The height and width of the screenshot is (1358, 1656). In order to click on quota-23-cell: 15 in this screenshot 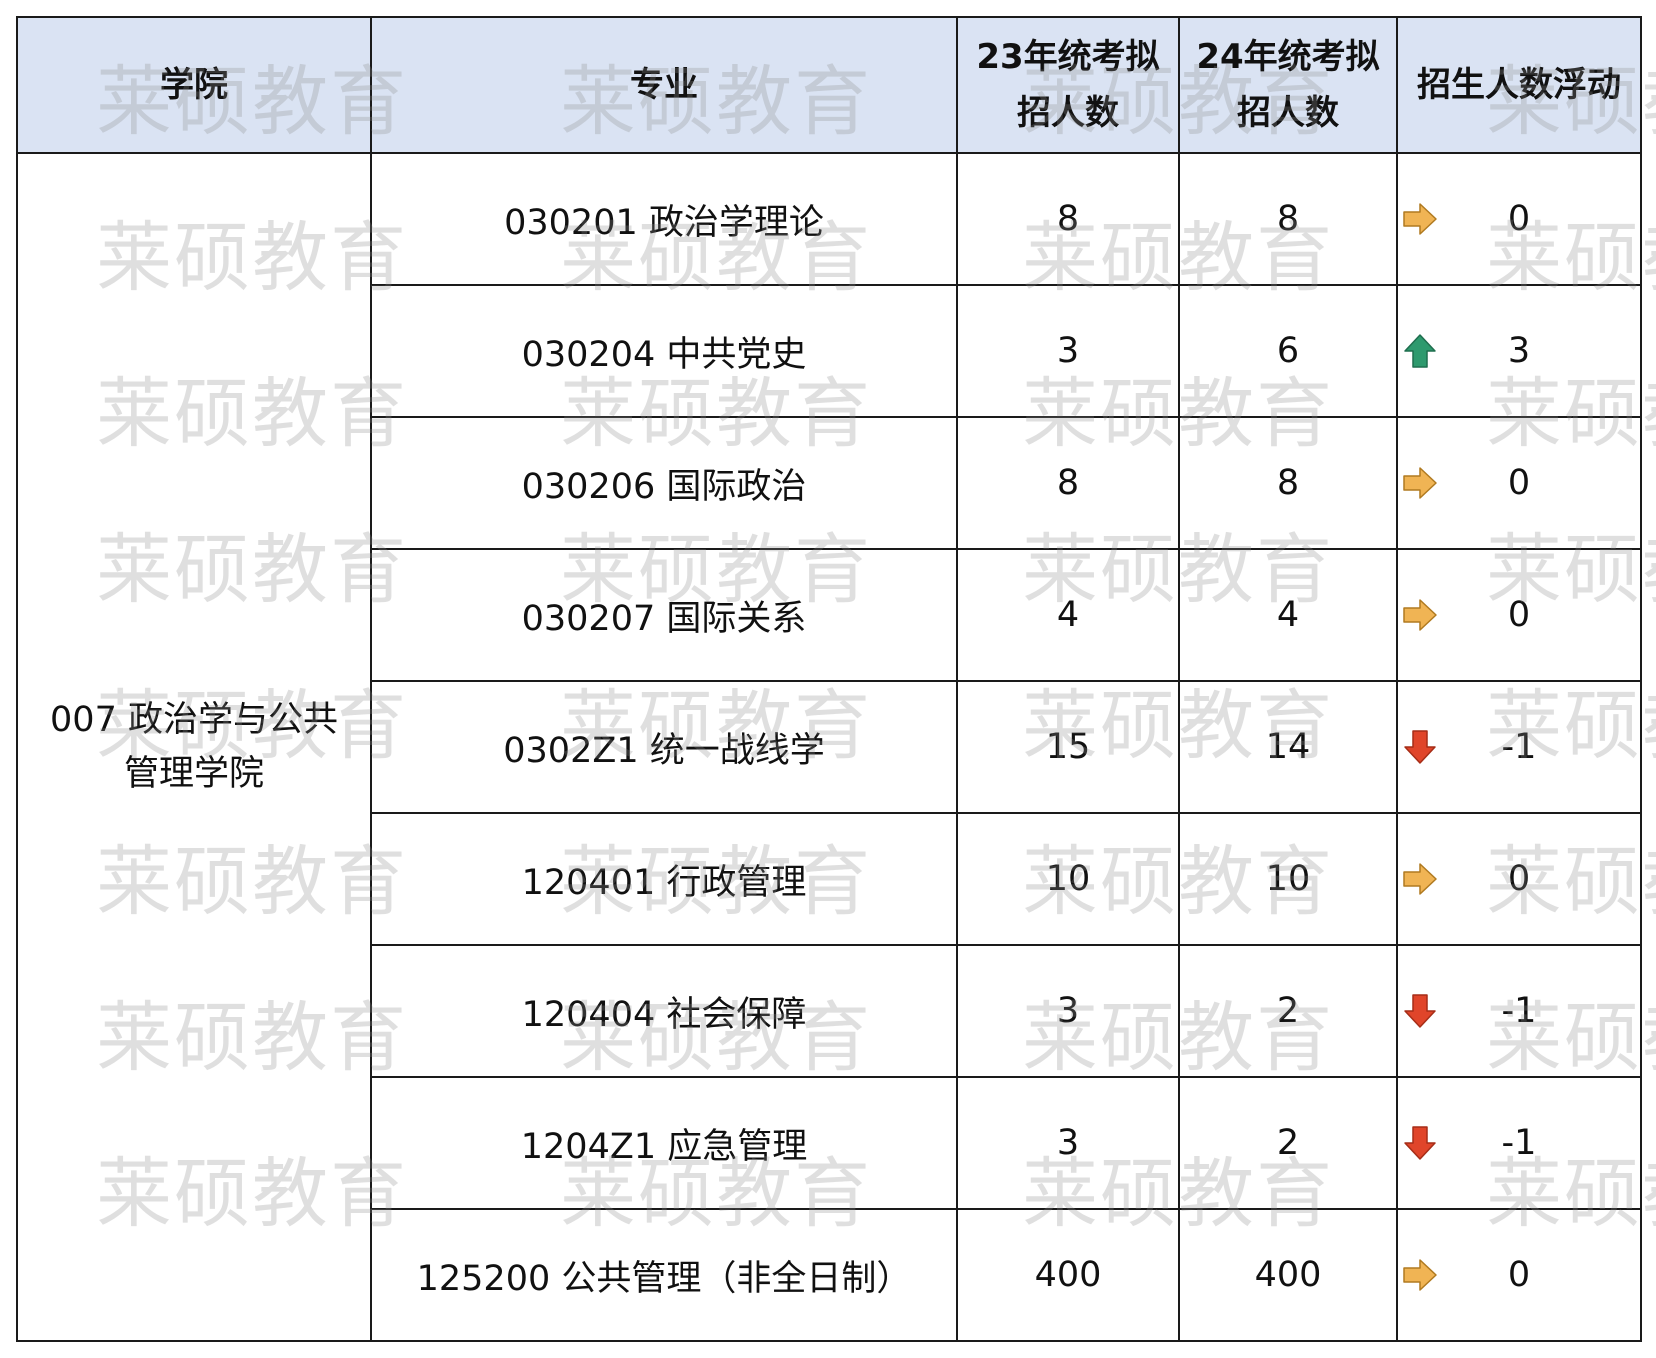, I will do `click(1068, 747)`.